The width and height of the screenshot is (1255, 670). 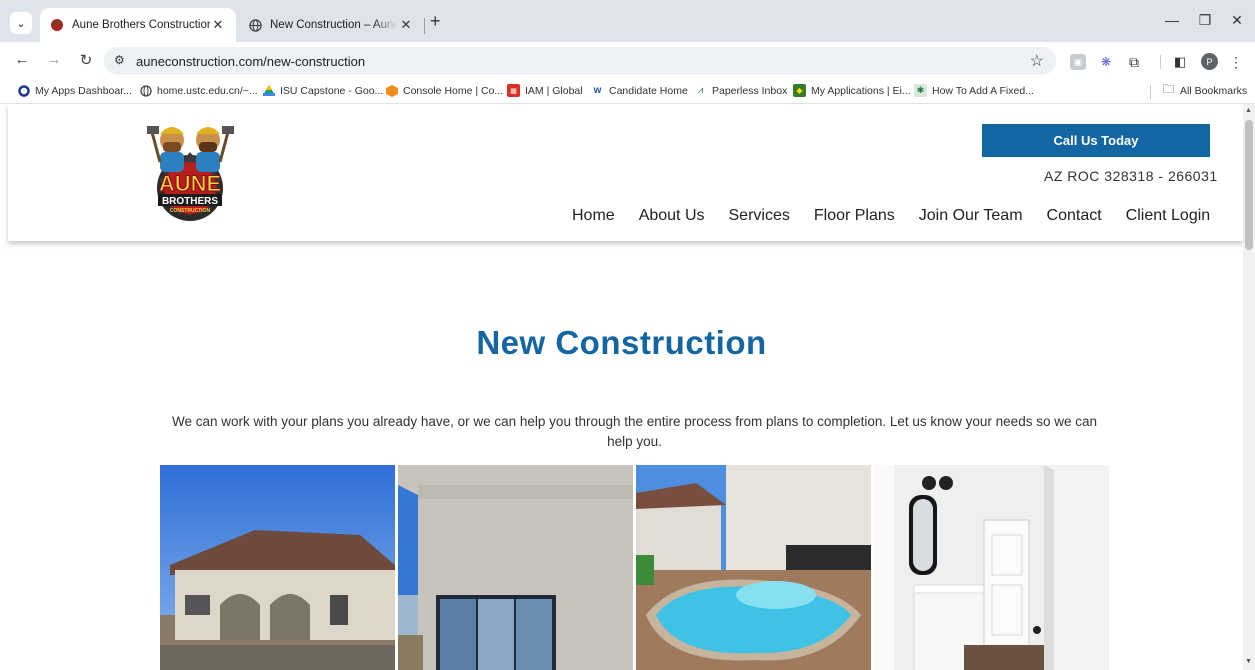 What do you see at coordinates (119, 60) in the screenshot?
I see `site-info-icon: ⚙` at bounding box center [119, 60].